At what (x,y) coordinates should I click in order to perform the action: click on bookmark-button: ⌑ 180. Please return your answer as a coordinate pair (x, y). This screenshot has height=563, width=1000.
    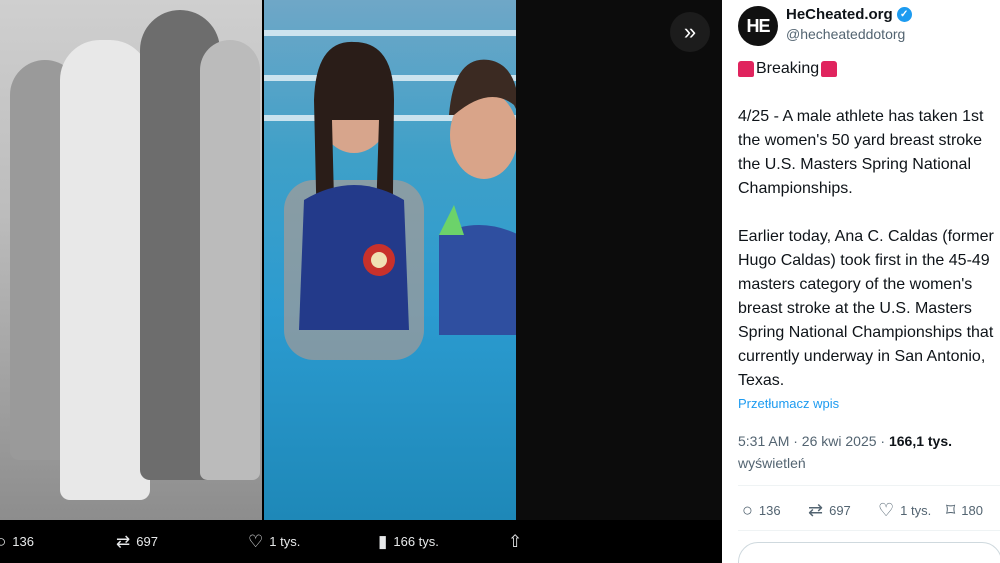
    Looking at the image, I should click on (964, 510).